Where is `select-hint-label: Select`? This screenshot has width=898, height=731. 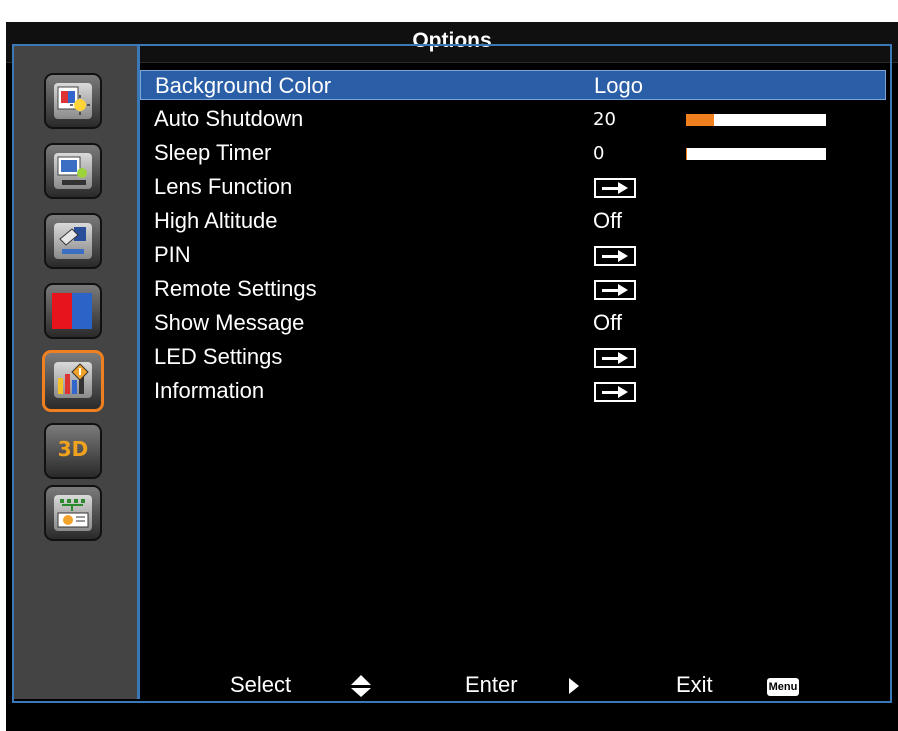 select-hint-label: Select is located at coordinates (261, 684).